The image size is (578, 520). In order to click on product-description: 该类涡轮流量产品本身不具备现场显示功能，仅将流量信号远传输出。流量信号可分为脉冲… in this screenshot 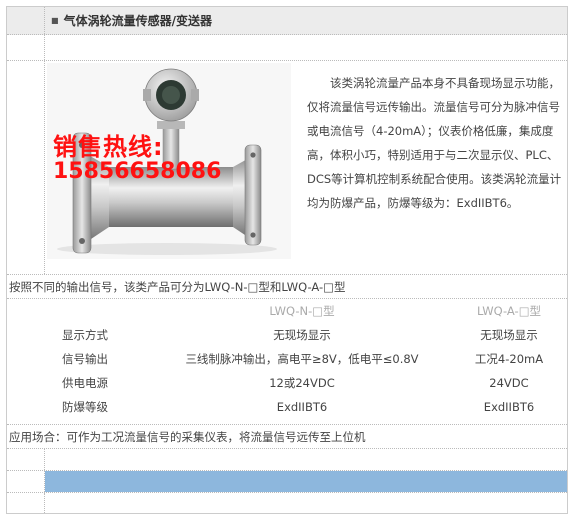, I will do `click(434, 143)`.